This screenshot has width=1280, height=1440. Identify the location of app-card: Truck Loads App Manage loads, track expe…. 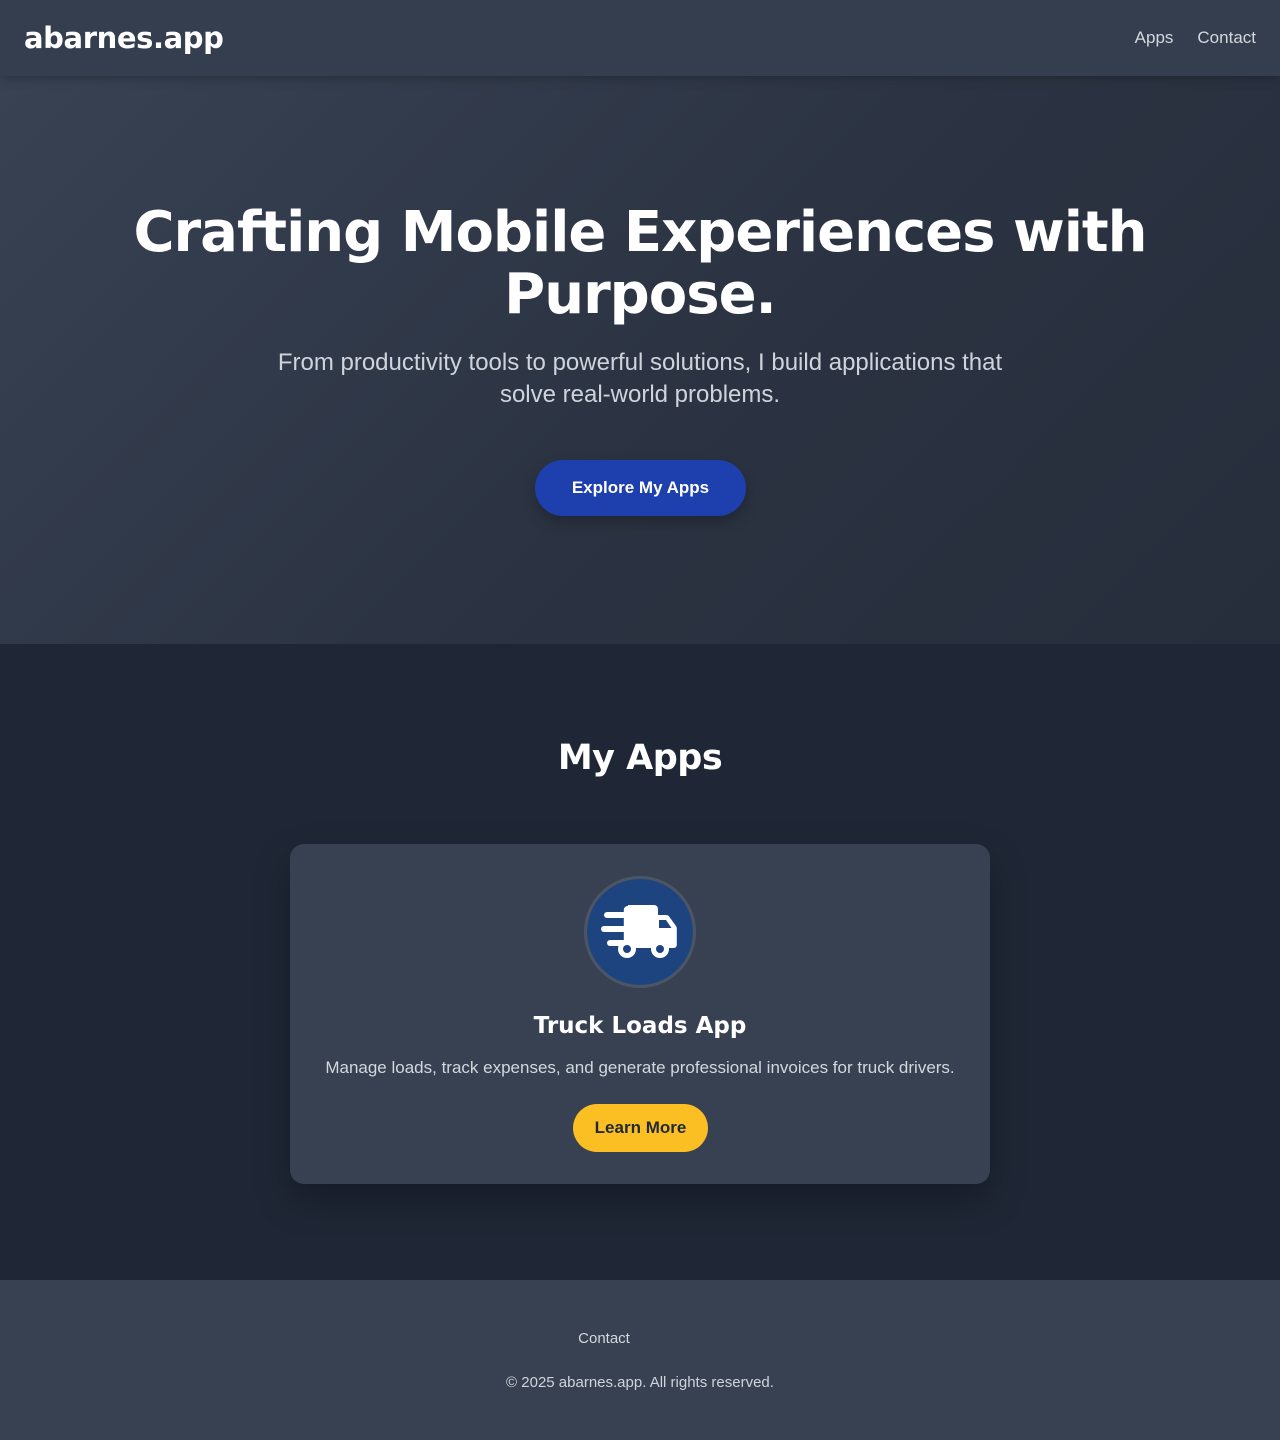
(640, 1014).